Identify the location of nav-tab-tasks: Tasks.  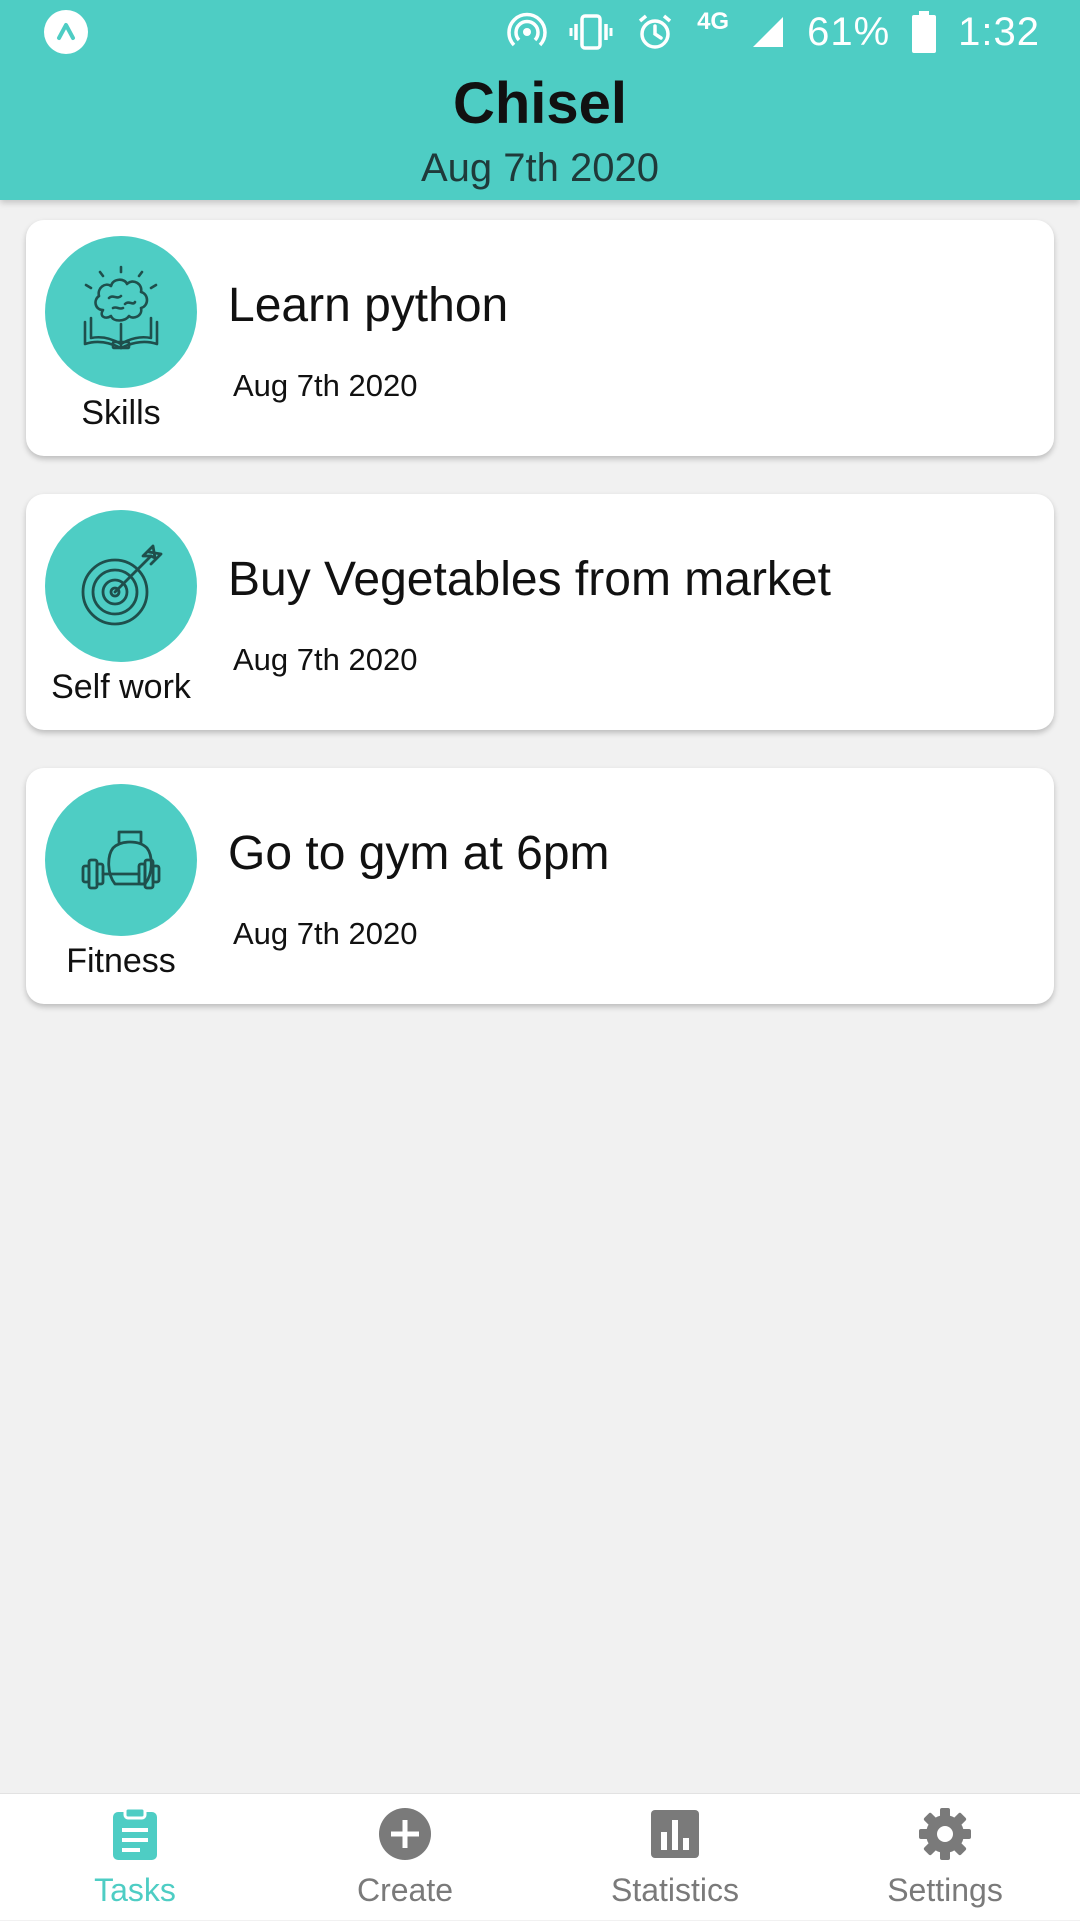
(135, 1857).